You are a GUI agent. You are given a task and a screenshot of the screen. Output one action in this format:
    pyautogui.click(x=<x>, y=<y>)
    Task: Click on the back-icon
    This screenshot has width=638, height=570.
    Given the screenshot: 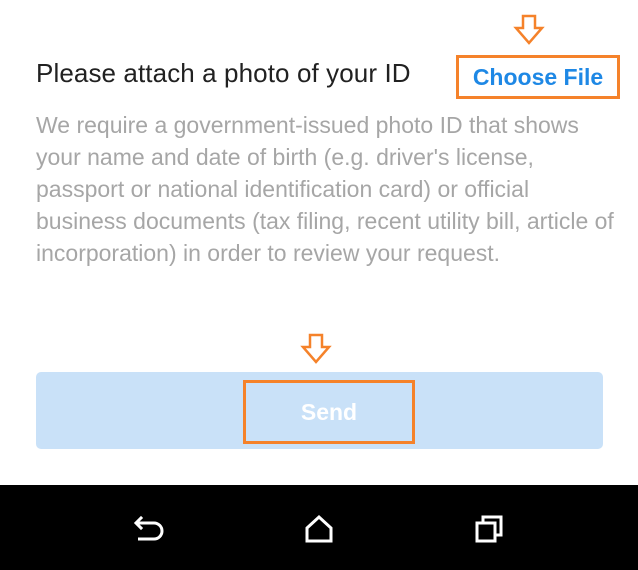 What is the action you would take?
    pyautogui.click(x=148, y=528)
    